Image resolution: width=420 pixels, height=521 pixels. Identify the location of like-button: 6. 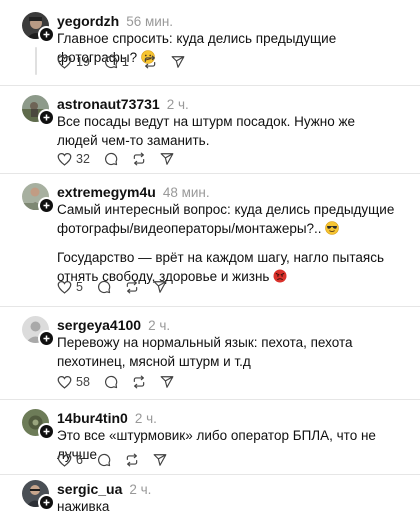
(70, 460).